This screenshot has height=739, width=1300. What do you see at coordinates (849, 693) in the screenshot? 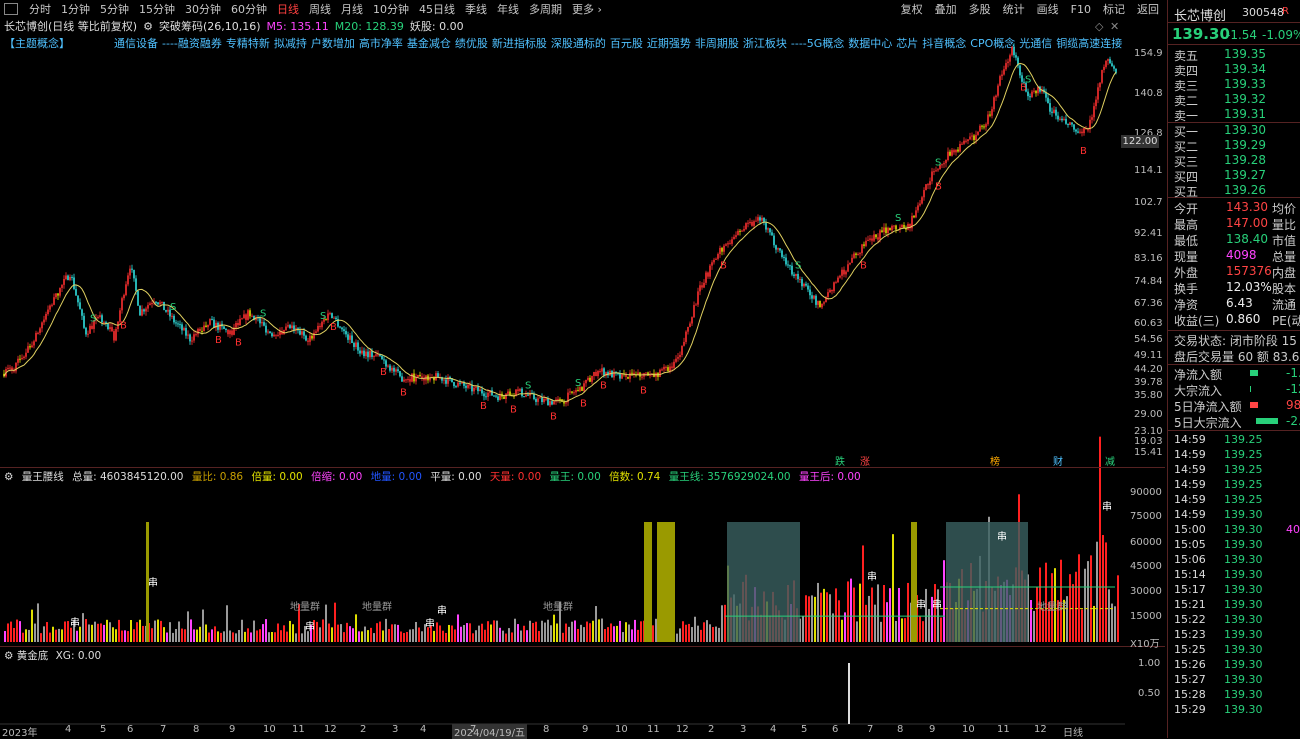
I see `gold-signal-bar` at bounding box center [849, 693].